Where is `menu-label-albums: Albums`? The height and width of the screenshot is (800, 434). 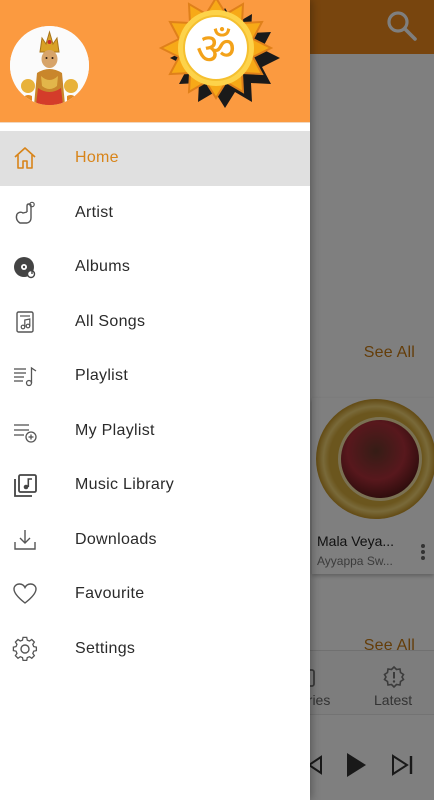
menu-label-albums: Albums is located at coordinates (103, 267).